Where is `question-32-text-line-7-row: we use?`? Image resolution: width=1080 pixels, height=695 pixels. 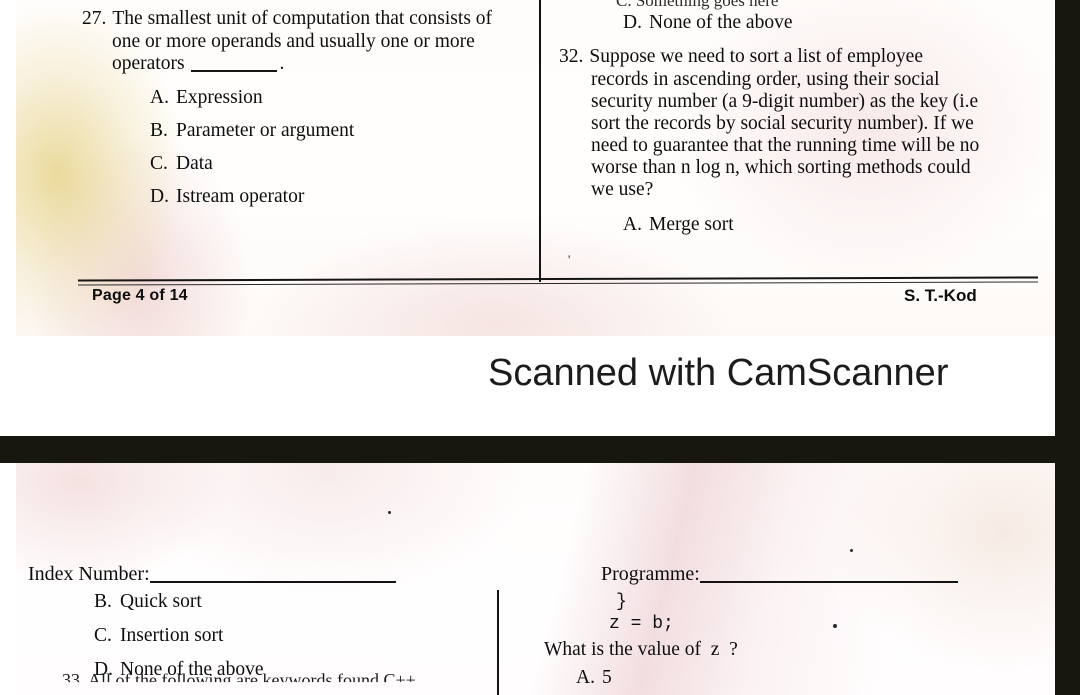
question-32-text-line-7-row: we use? is located at coordinates (807, 190).